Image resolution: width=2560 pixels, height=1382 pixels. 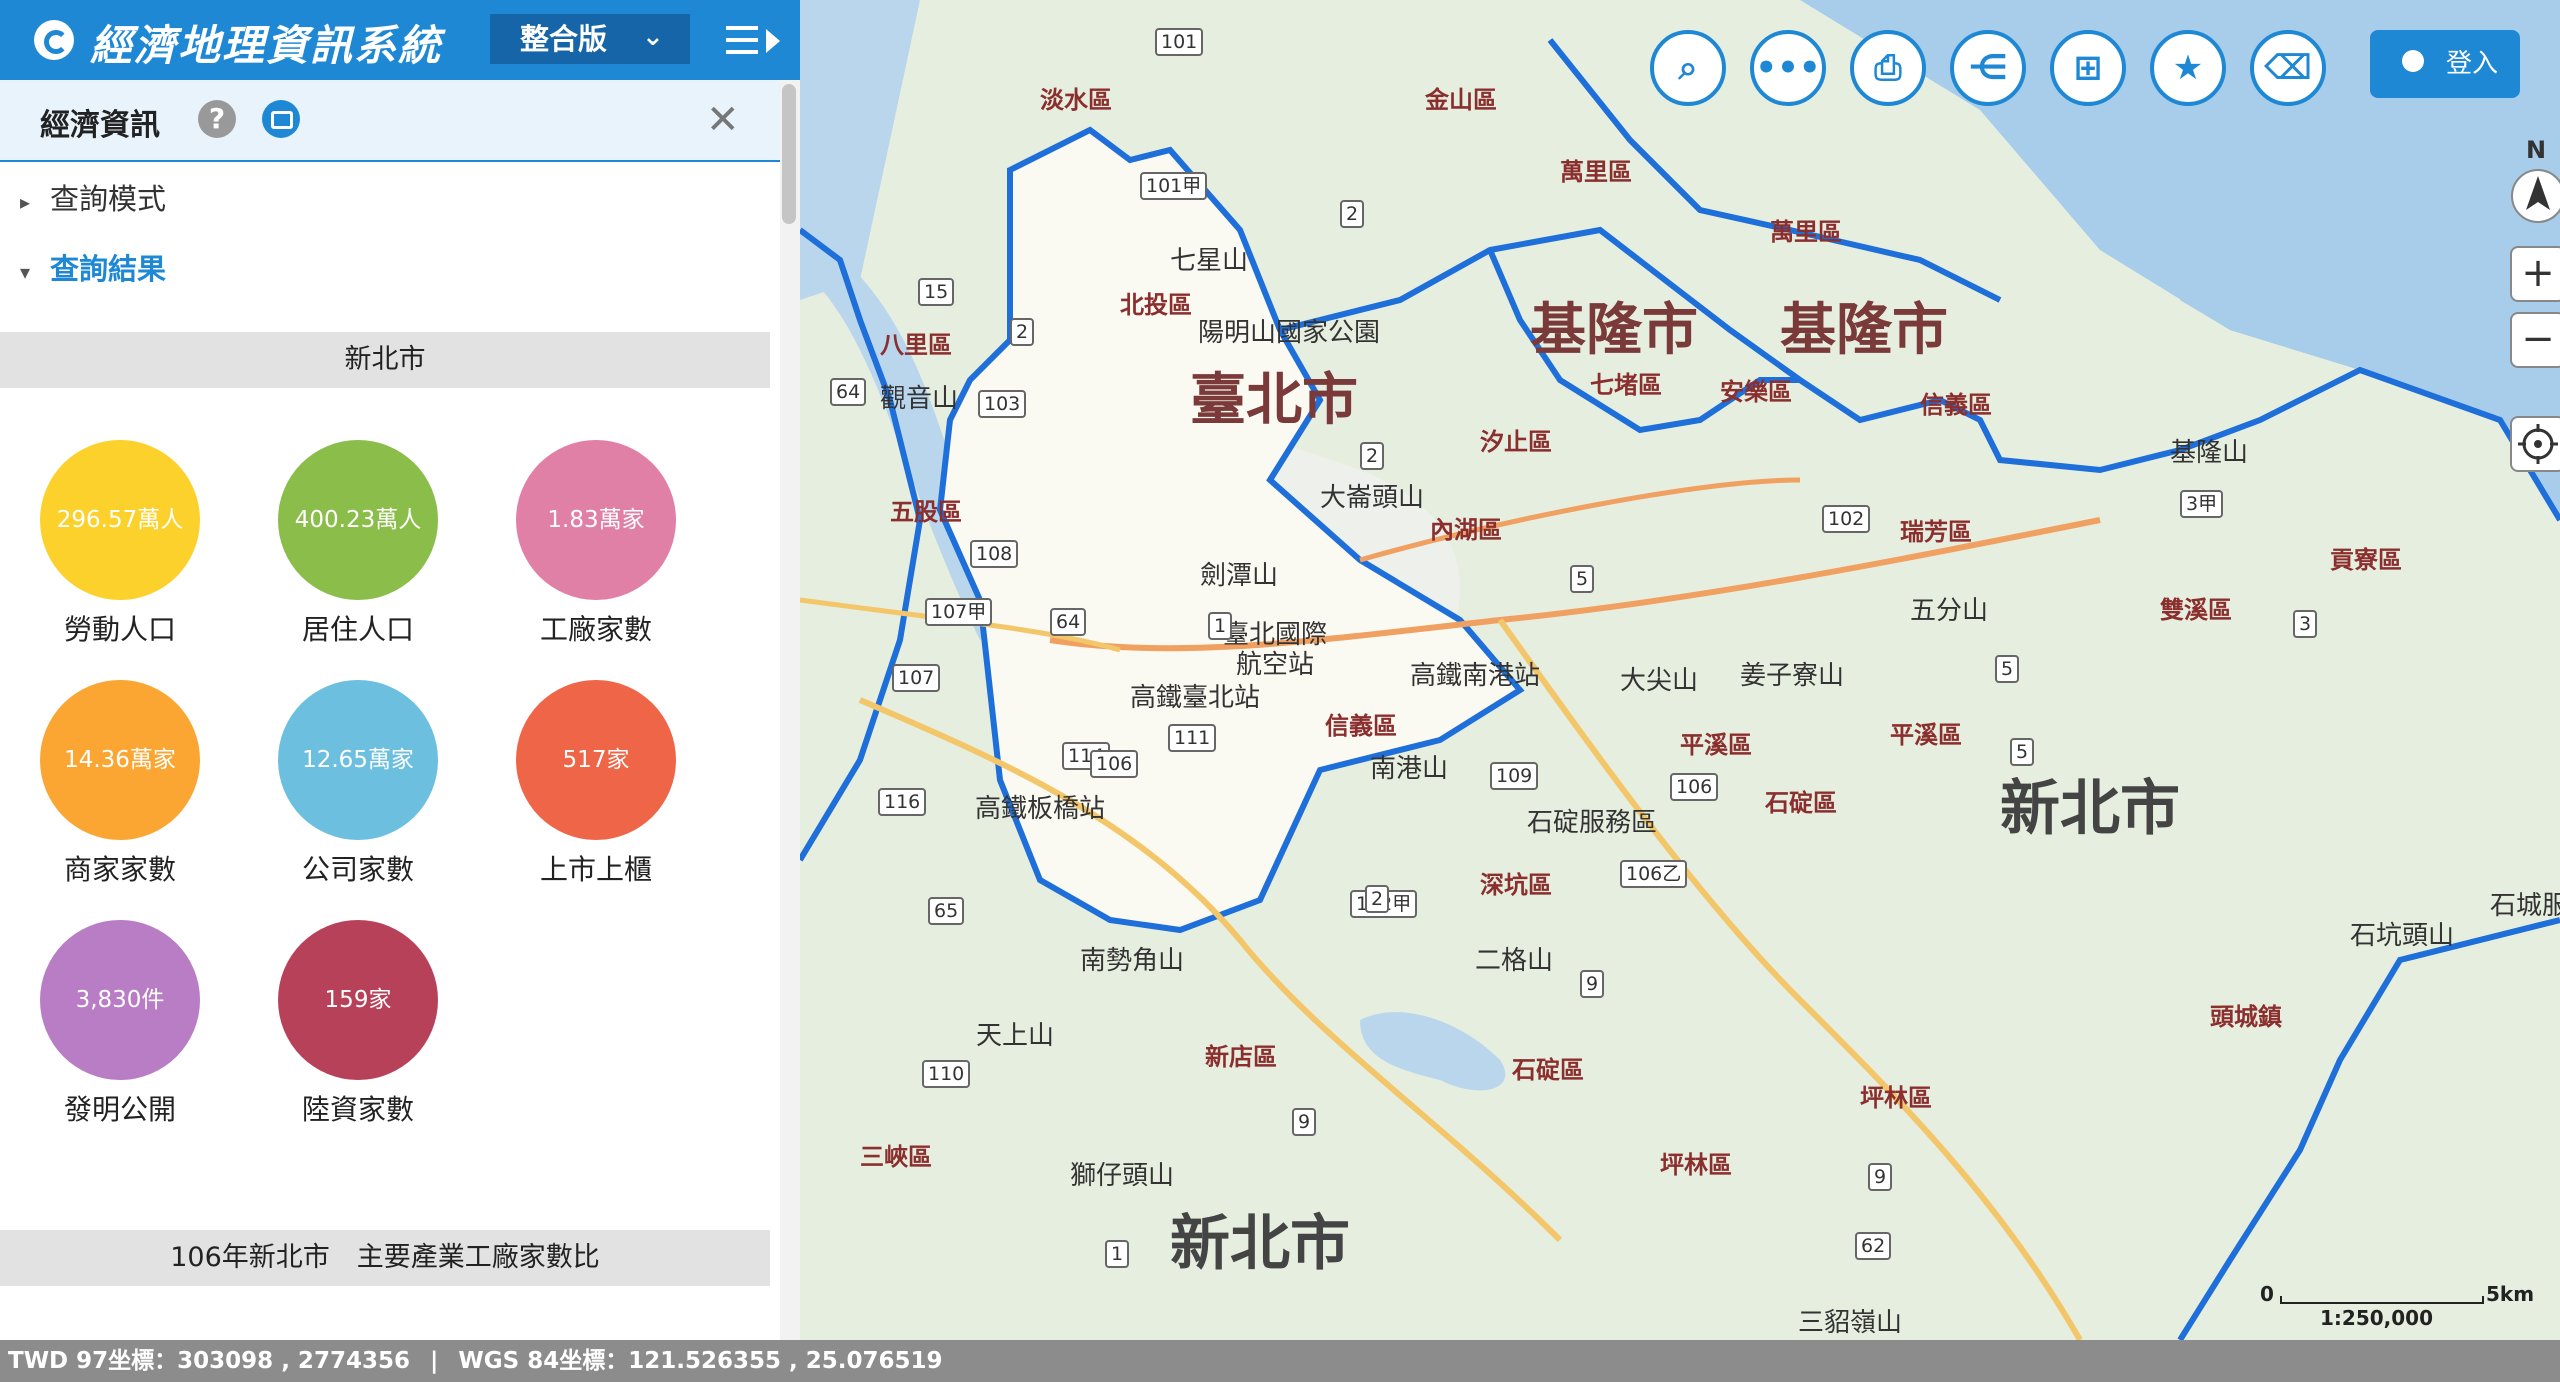 What do you see at coordinates (2305, 624) in the screenshot?
I see `route-shield: 3` at bounding box center [2305, 624].